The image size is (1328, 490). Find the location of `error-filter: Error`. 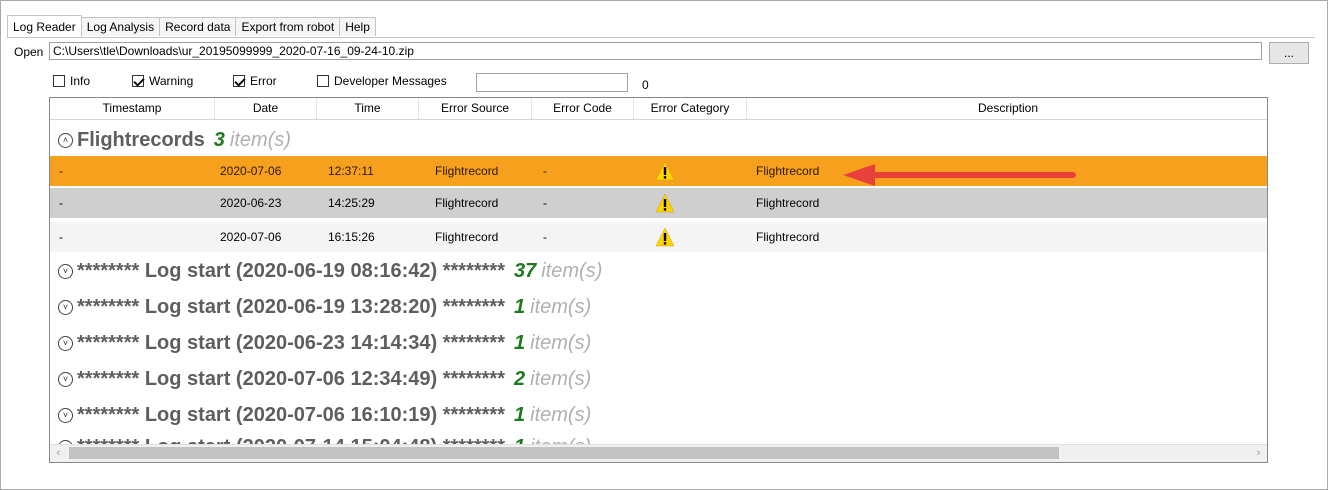

error-filter: Error is located at coordinates (255, 81).